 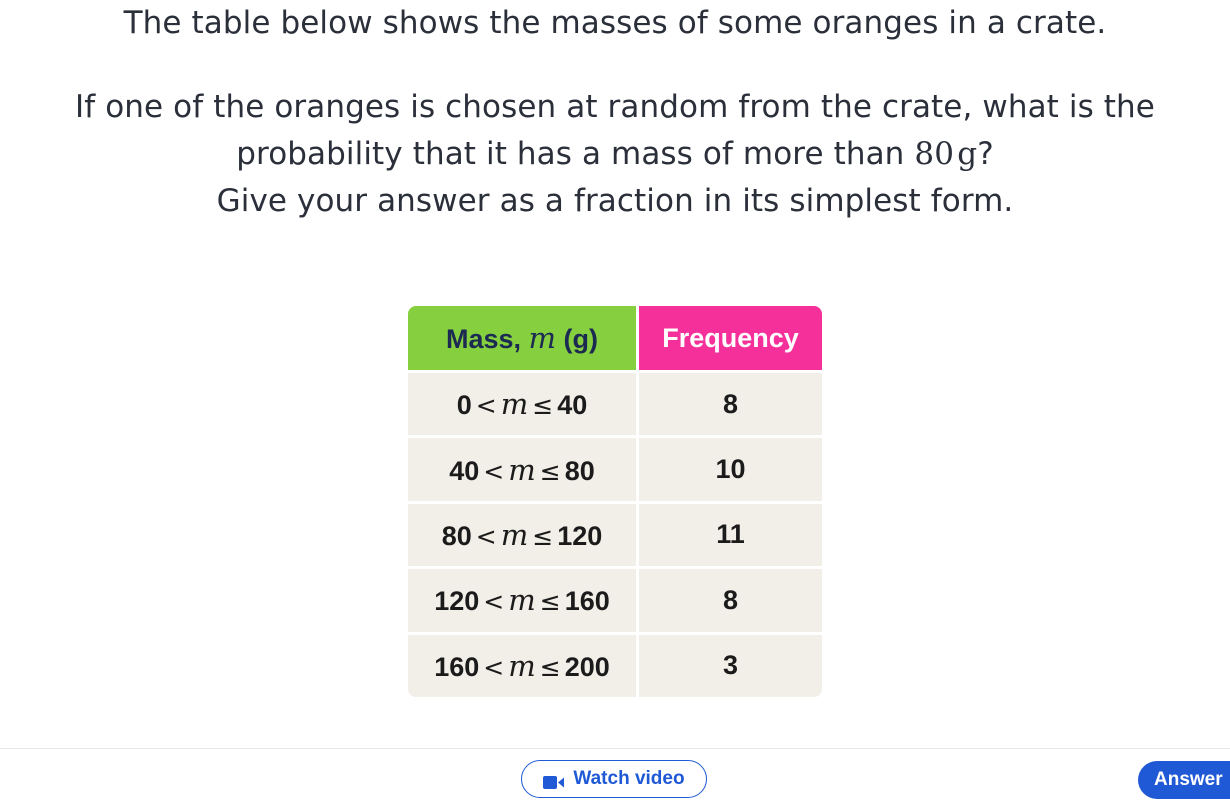 I want to click on mass-interval-cell: 80 < m ≤120, so click(x=523, y=533).